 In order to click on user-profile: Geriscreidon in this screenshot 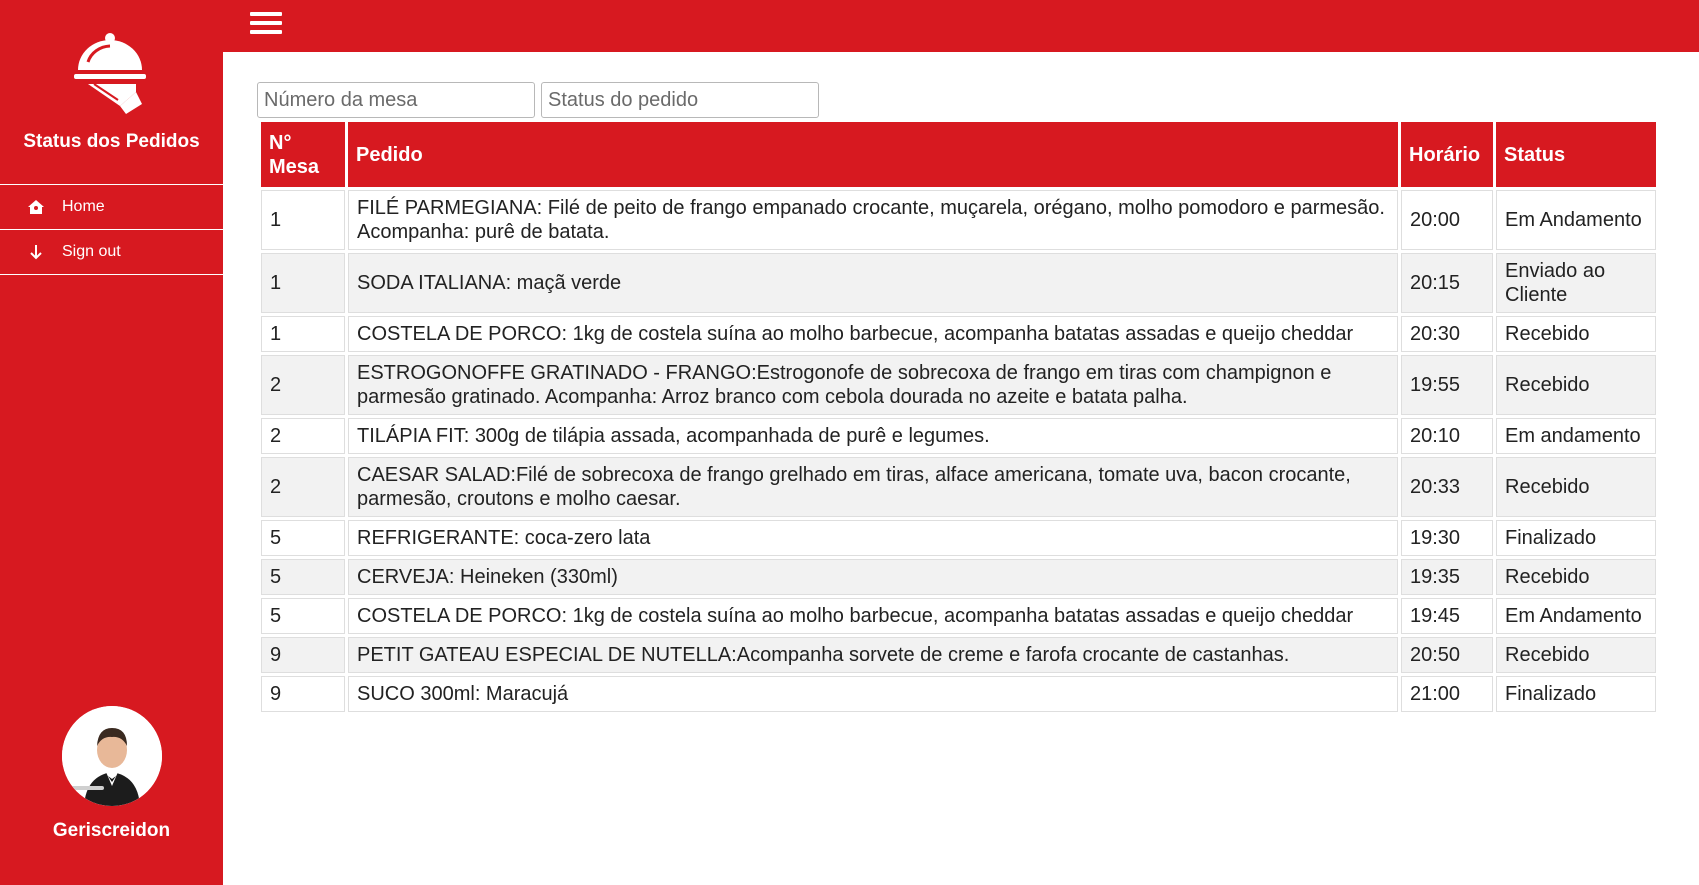, I will do `click(111, 774)`.